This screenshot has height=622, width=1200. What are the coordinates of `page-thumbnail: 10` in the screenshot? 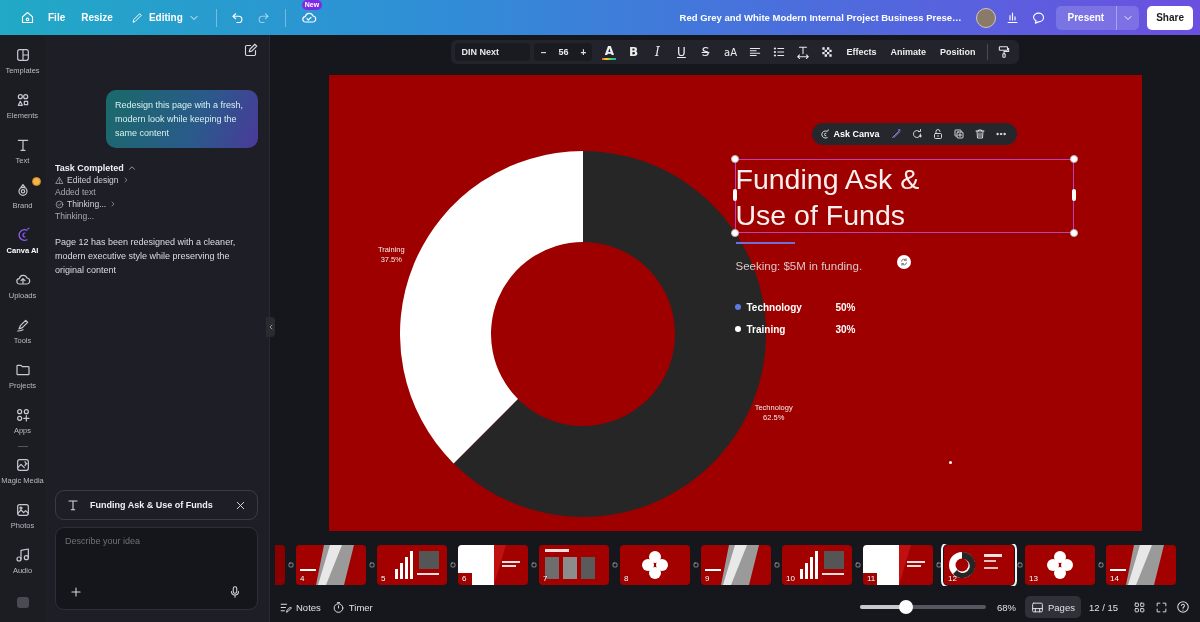 It's located at (817, 565).